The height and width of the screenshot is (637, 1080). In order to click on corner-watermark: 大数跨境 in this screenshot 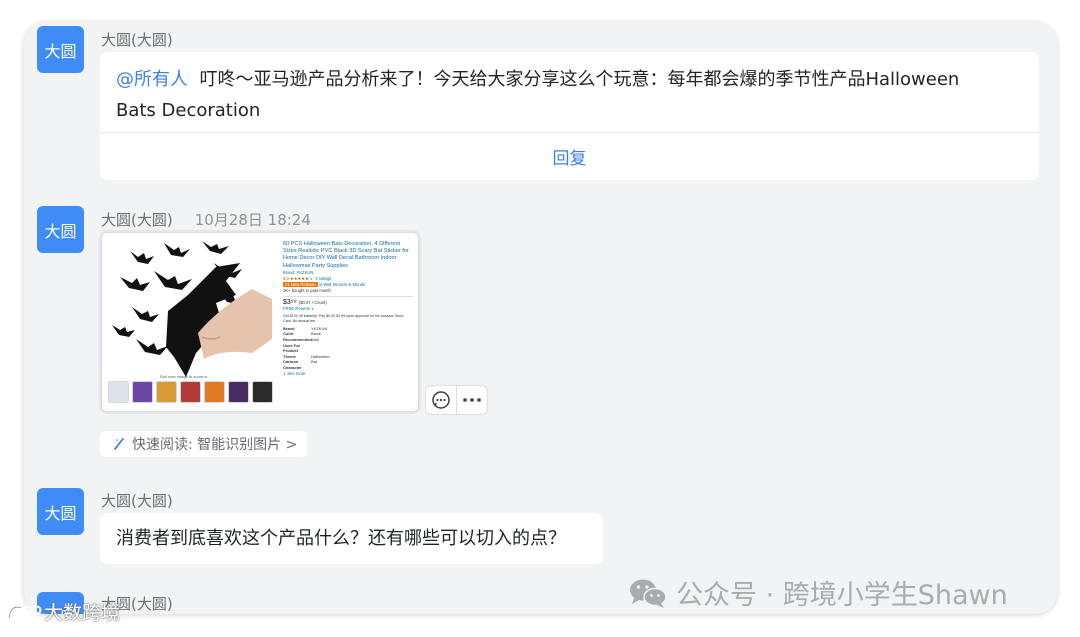, I will do `click(63, 611)`.